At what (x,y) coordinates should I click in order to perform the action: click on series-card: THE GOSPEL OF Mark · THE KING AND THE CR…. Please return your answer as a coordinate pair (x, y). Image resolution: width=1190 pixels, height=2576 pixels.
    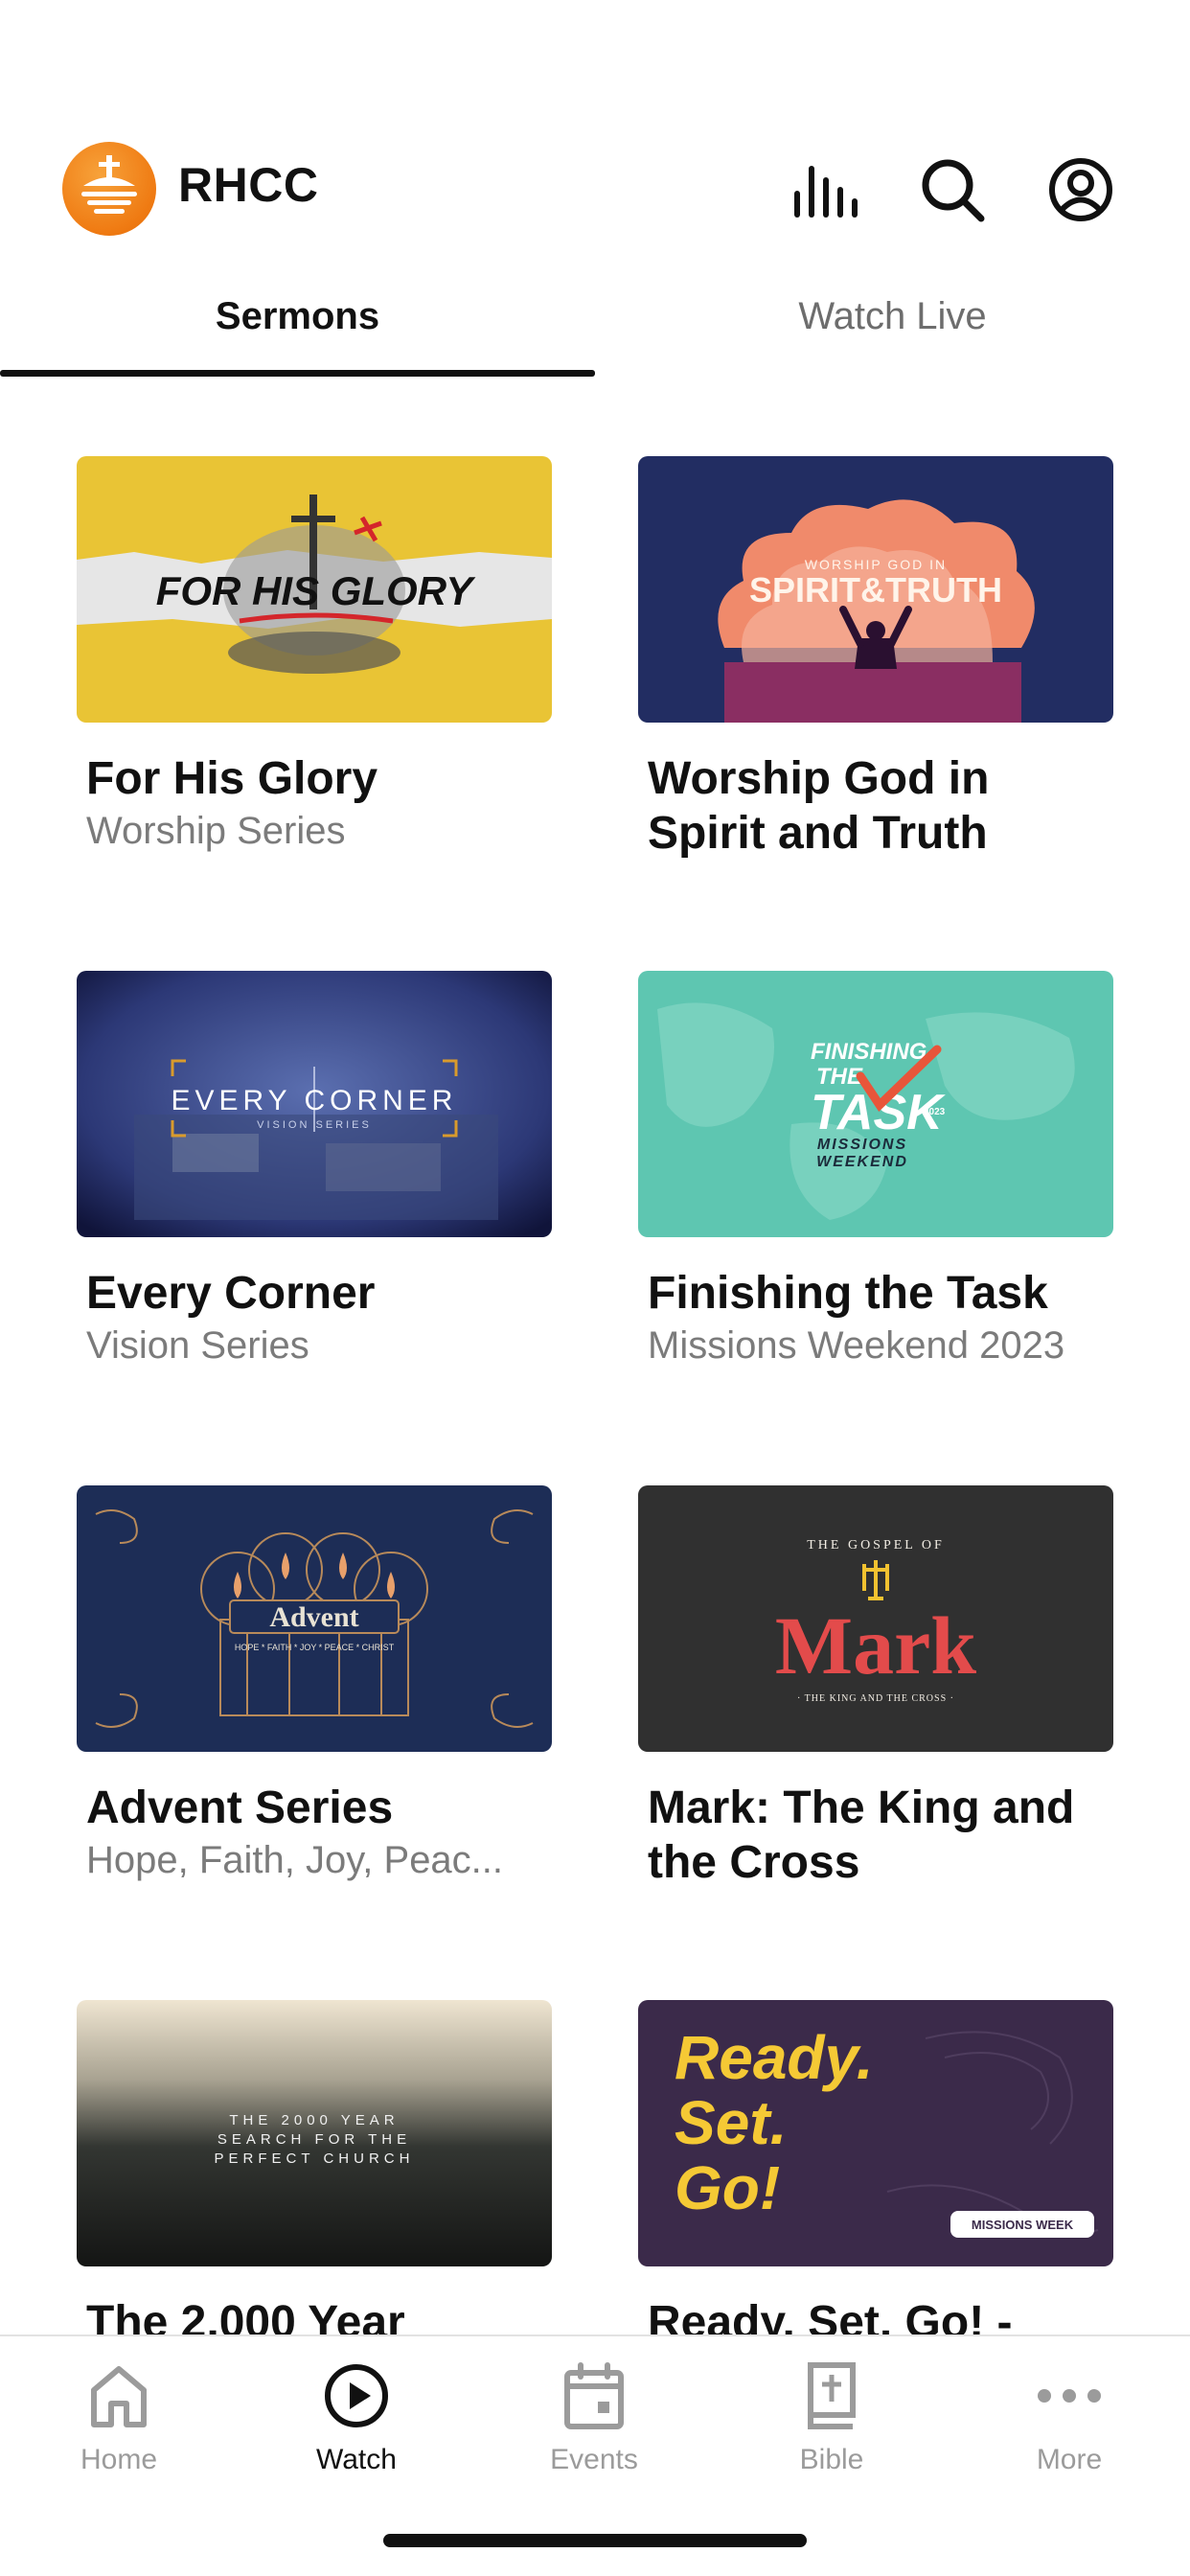
    Looking at the image, I should click on (875, 1687).